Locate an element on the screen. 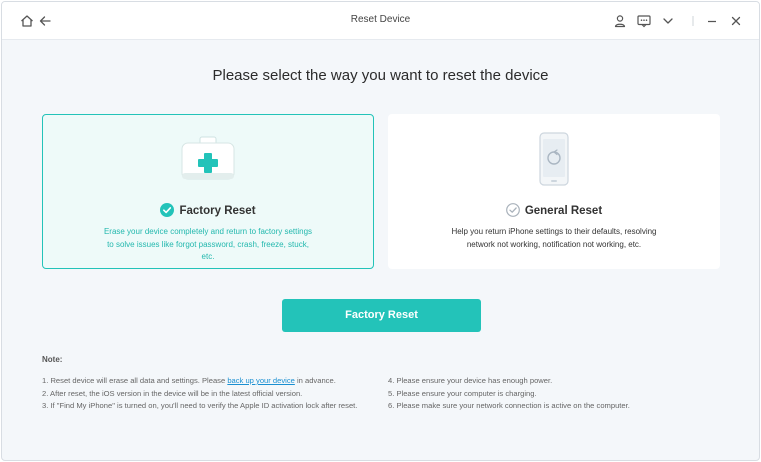  general-reset-title: General Reset is located at coordinates (554, 210).